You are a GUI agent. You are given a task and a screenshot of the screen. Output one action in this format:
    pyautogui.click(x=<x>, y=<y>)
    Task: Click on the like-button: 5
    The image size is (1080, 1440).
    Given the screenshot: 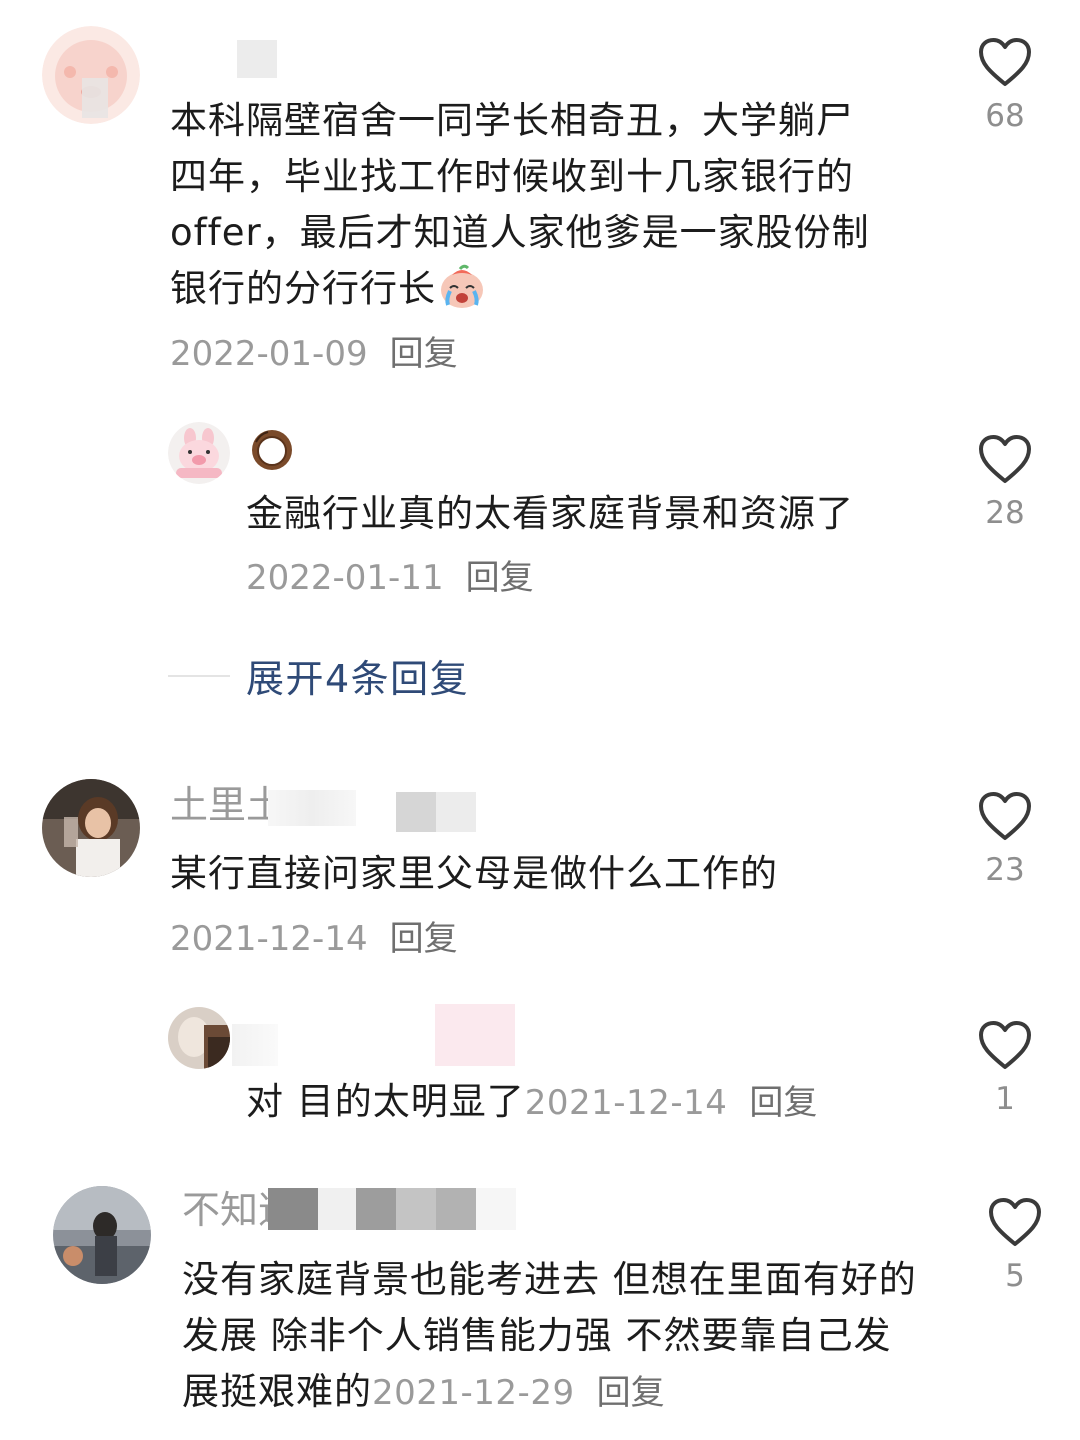 What is the action you would take?
    pyautogui.click(x=1015, y=1245)
    